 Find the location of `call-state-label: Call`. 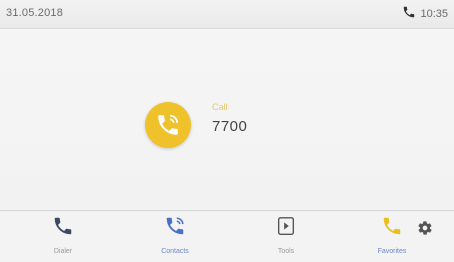

call-state-label: Call is located at coordinates (220, 107).